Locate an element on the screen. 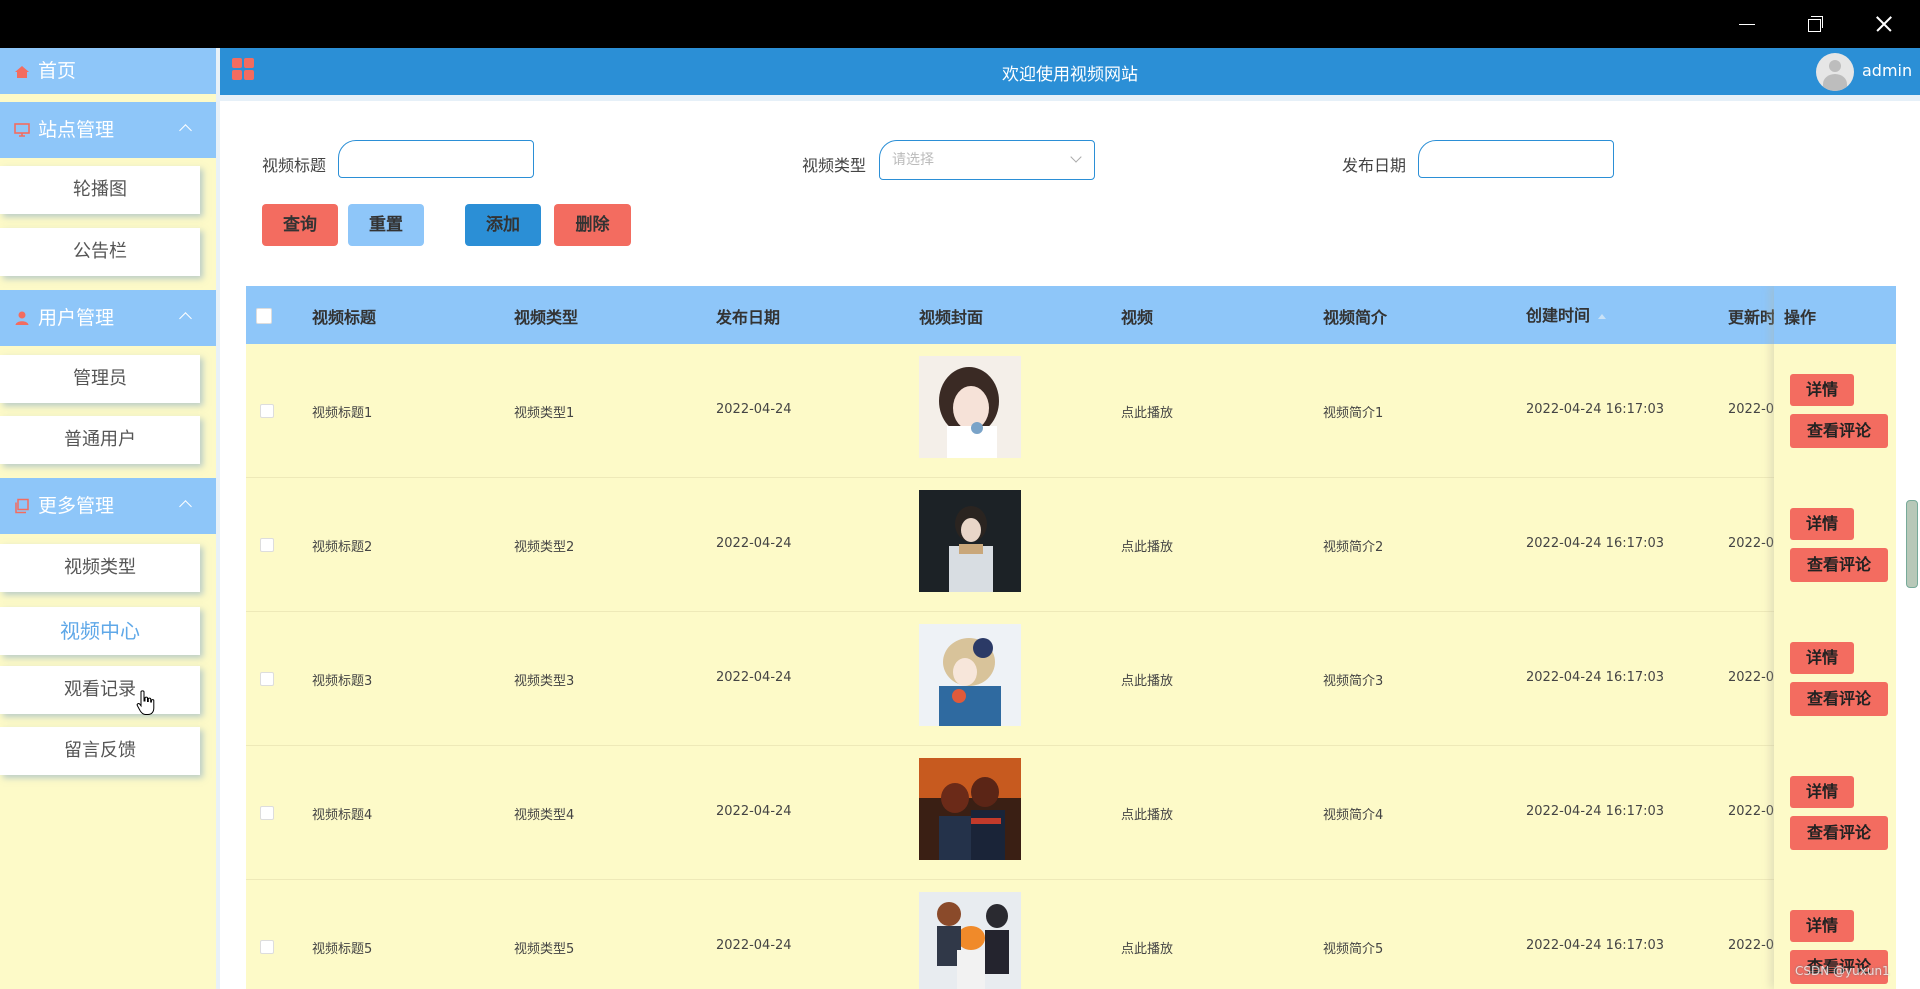 This screenshot has width=1920, height=989. header-title: 欢迎使用视频网站 is located at coordinates (1070, 75).